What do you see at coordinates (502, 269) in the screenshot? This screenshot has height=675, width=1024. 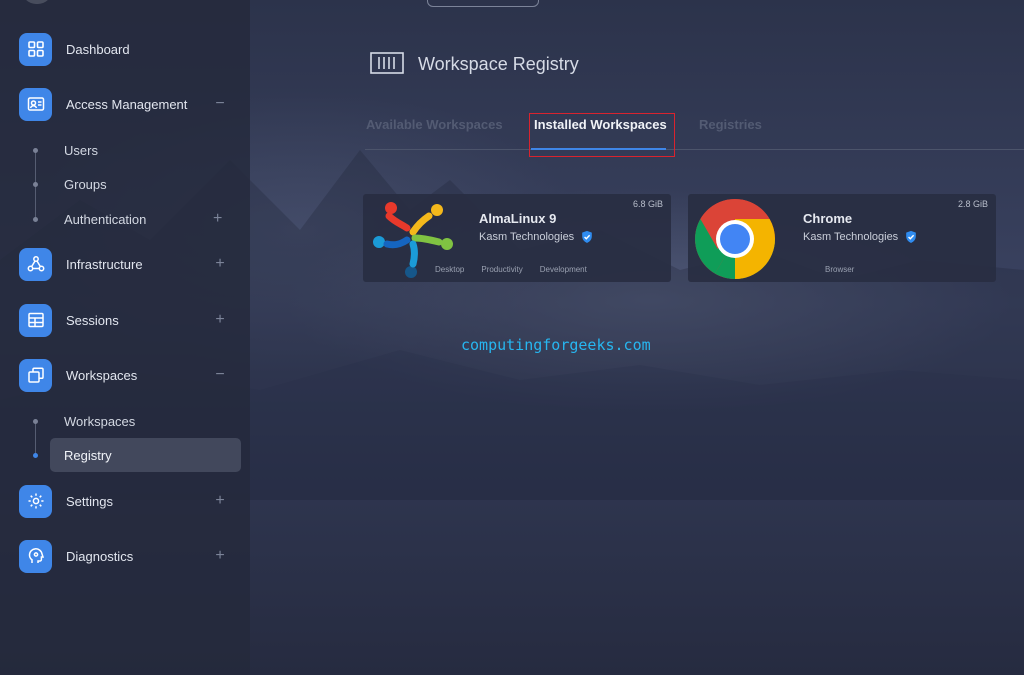 I see `tag: Productivity` at bounding box center [502, 269].